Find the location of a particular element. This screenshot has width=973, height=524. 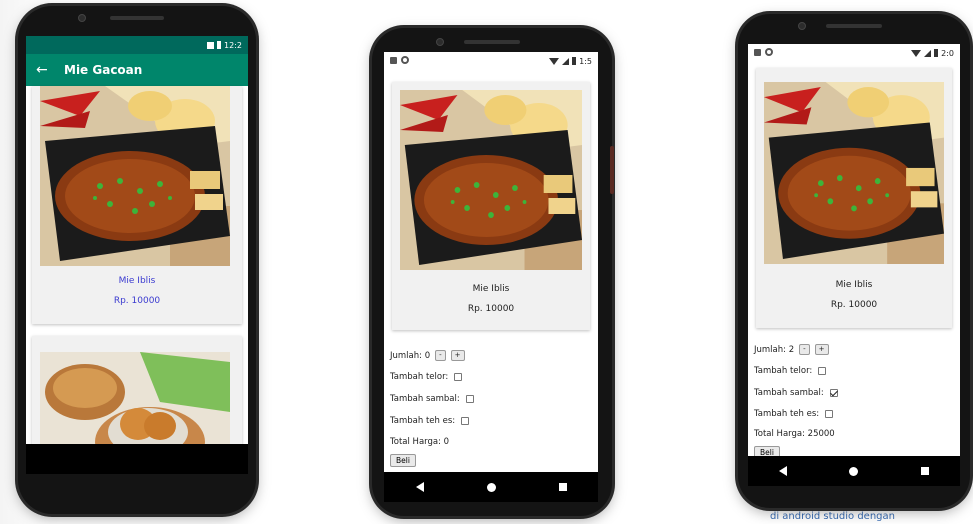

phone-1-navbar is located at coordinates (137, 459).